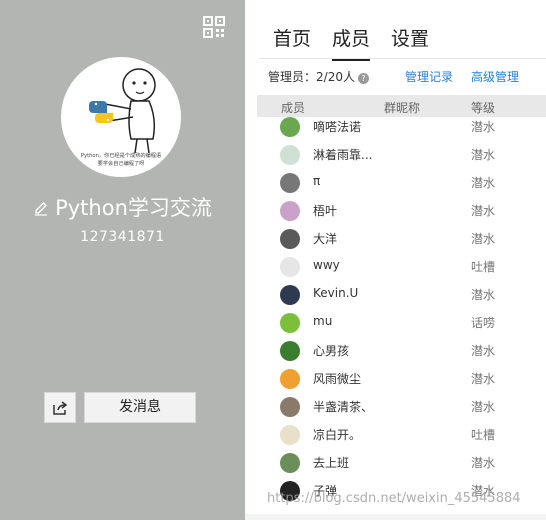  Describe the element at coordinates (292, 42) in the screenshot. I see `tab-home: 首页` at that location.